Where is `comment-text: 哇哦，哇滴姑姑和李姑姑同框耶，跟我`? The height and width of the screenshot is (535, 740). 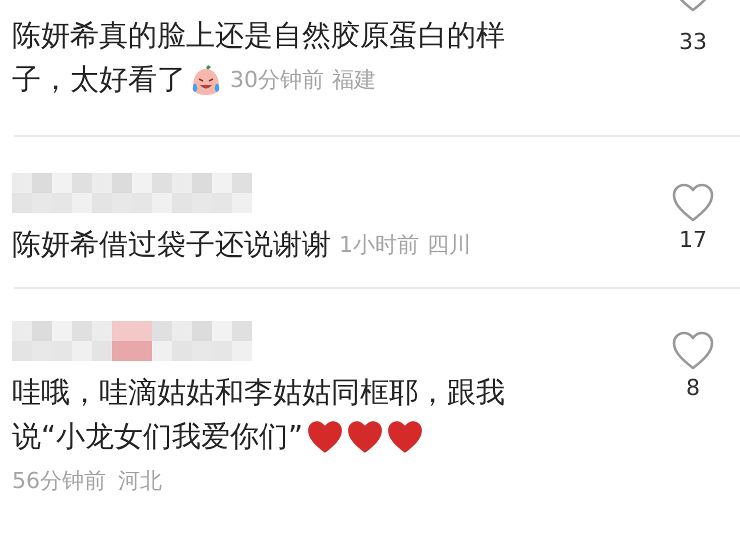 comment-text: 哇哦，哇滴姑姑和李姑姑同框耶，跟我 is located at coordinates (258, 392).